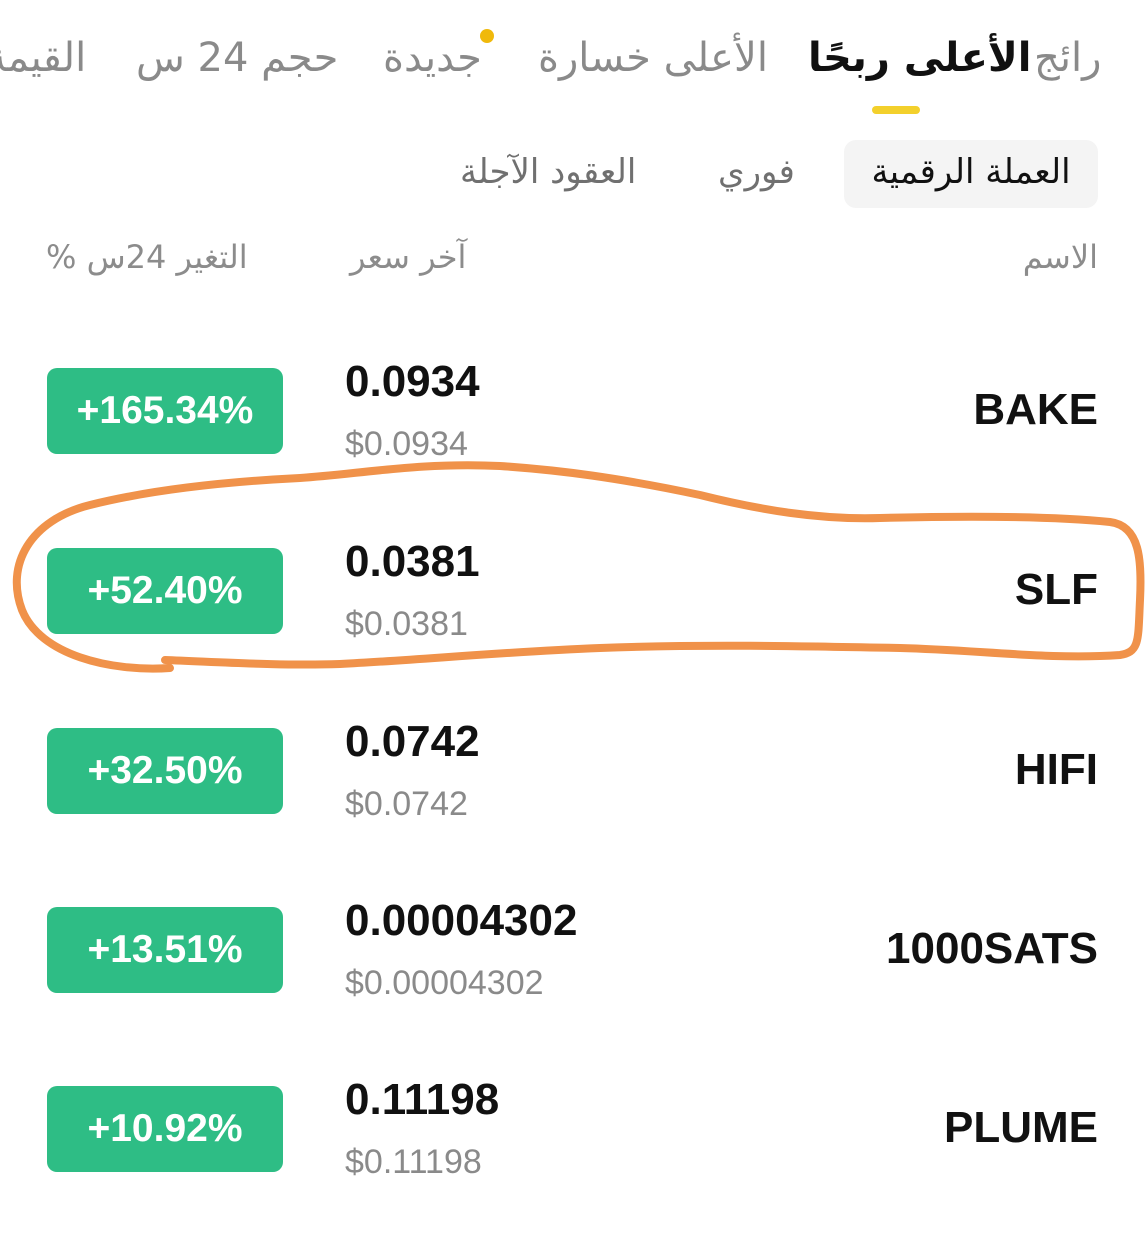 This screenshot has height=1243, width=1146. I want to click on tab-trending: رائج, so click(1067, 58).